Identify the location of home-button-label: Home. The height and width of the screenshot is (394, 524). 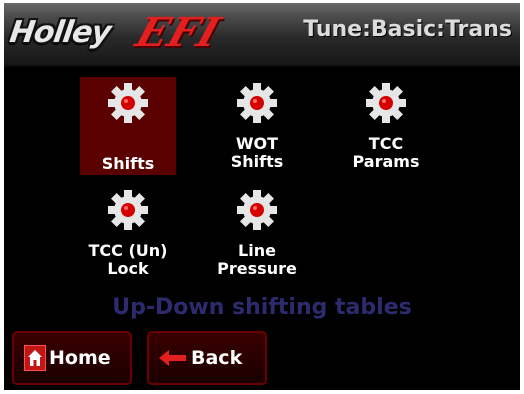
(80, 358).